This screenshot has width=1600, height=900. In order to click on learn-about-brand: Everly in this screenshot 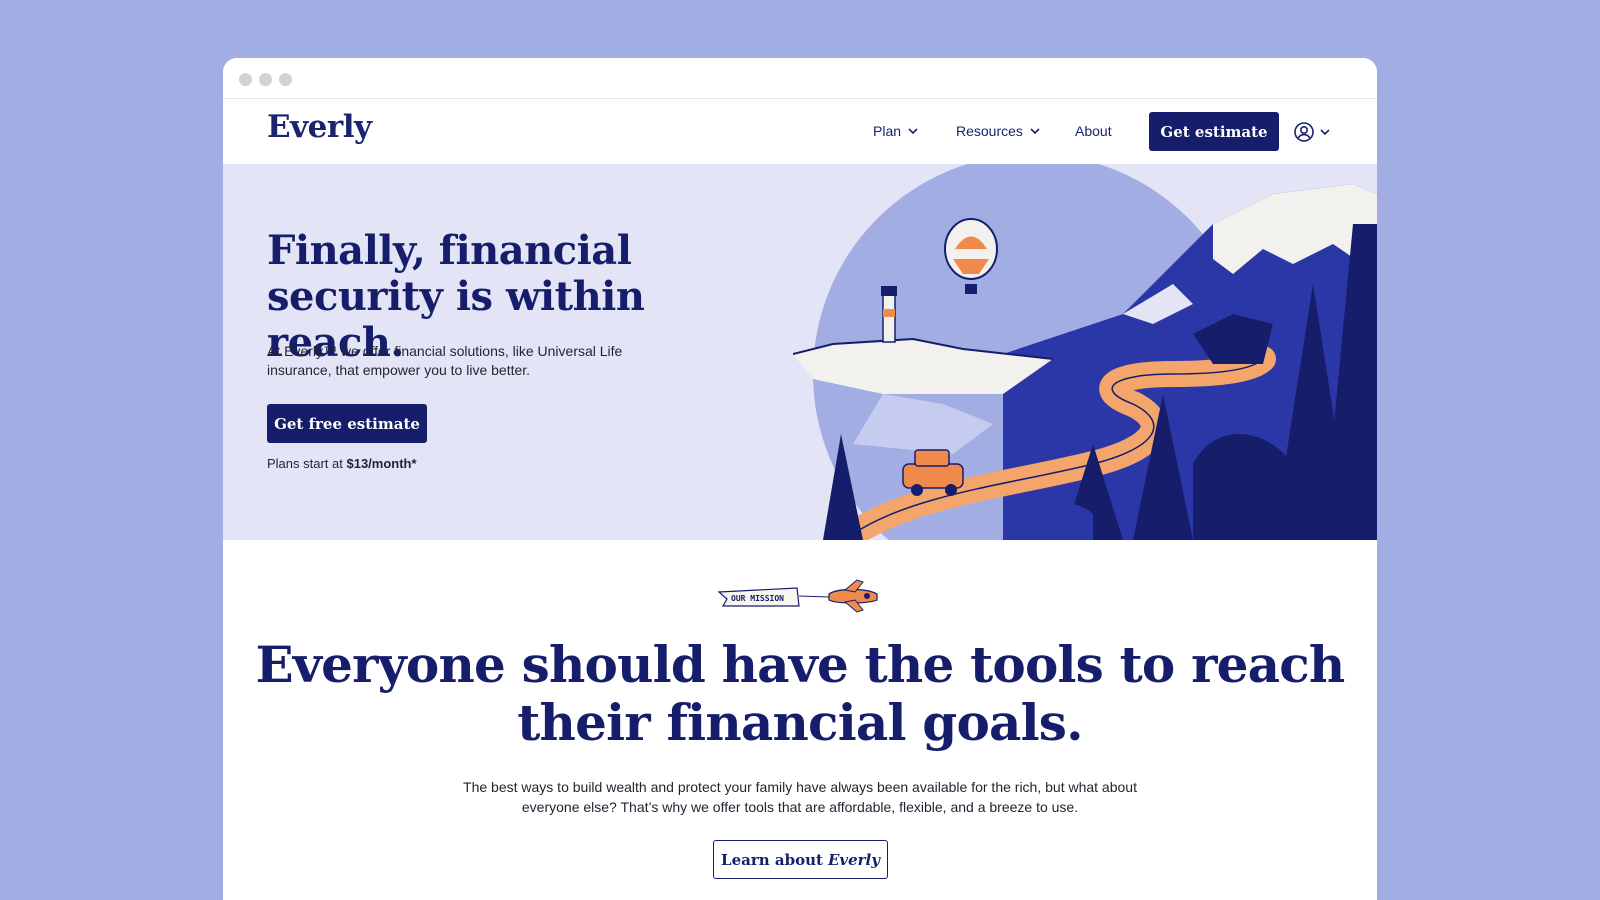, I will do `click(853, 859)`.